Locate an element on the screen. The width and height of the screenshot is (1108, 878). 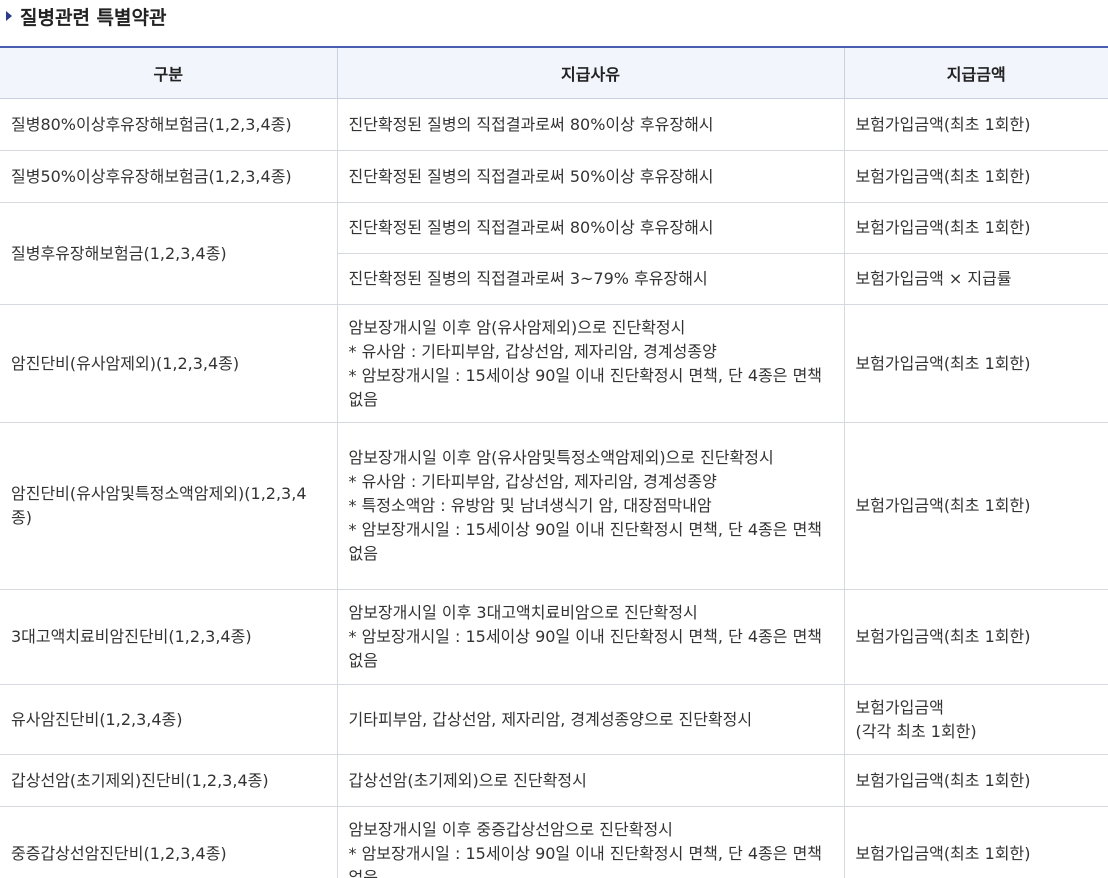
triangle-bullet-icon is located at coordinates (9, 16).